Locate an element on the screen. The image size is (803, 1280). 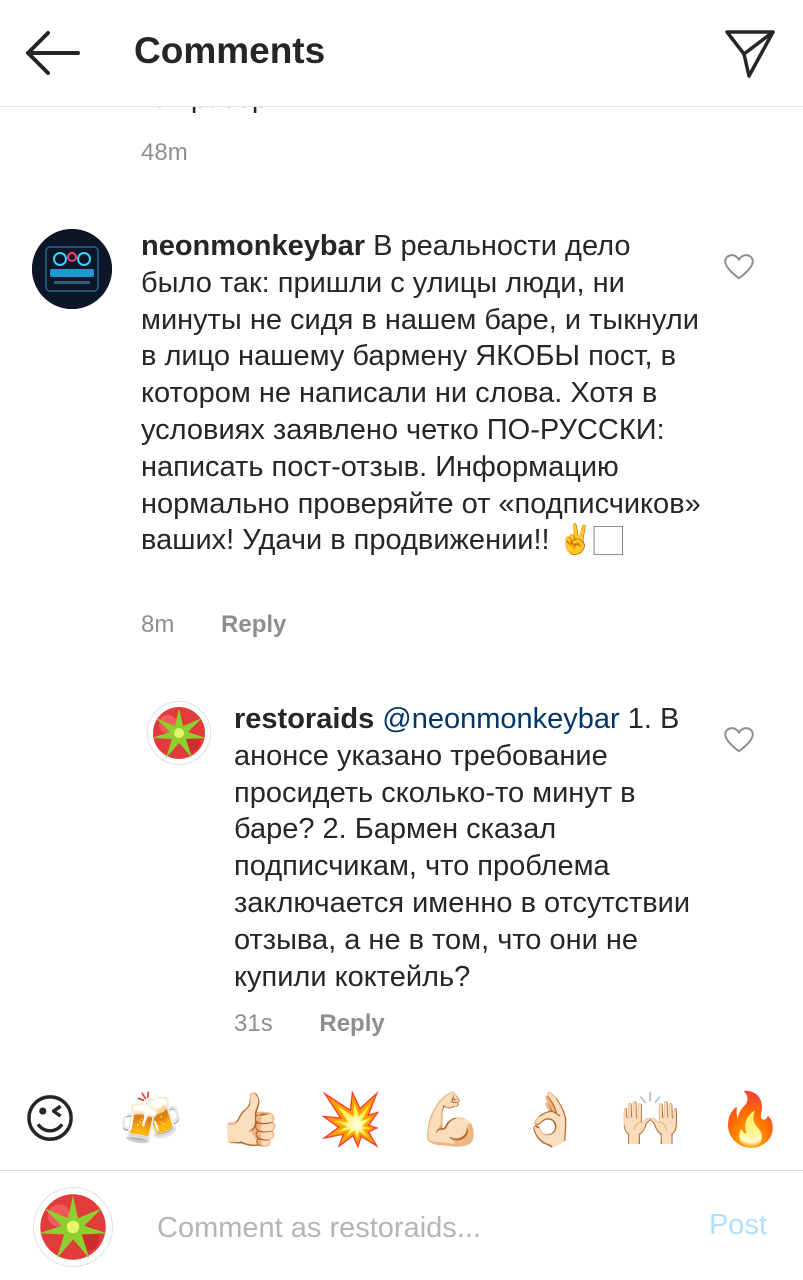
page-title: Comments is located at coordinates (230, 50).